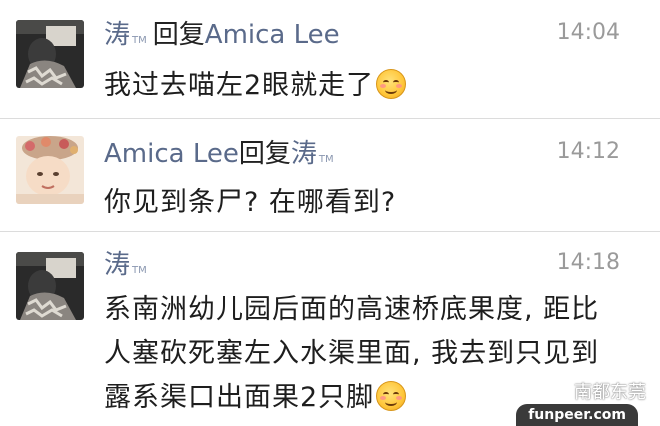  I want to click on comment-text: 你见到条尸? 在哪看到?, so click(250, 202).